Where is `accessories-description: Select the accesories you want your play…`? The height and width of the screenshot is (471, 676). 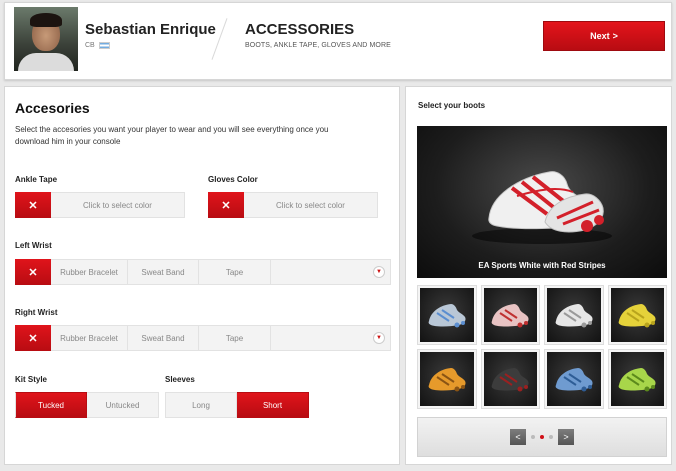 accessories-description: Select the accesories you want your play… is located at coordinates (172, 135).